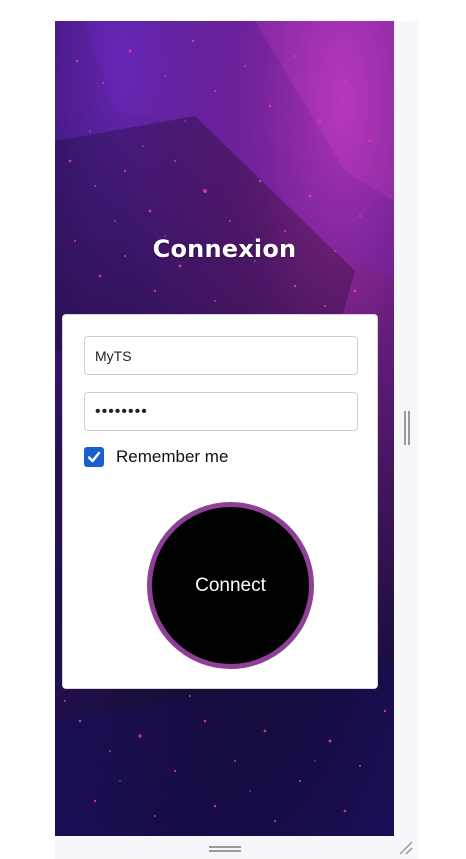 The height and width of the screenshot is (859, 466). Describe the element at coordinates (172, 456) in the screenshot. I see `remember-me-label: Remember me` at that location.